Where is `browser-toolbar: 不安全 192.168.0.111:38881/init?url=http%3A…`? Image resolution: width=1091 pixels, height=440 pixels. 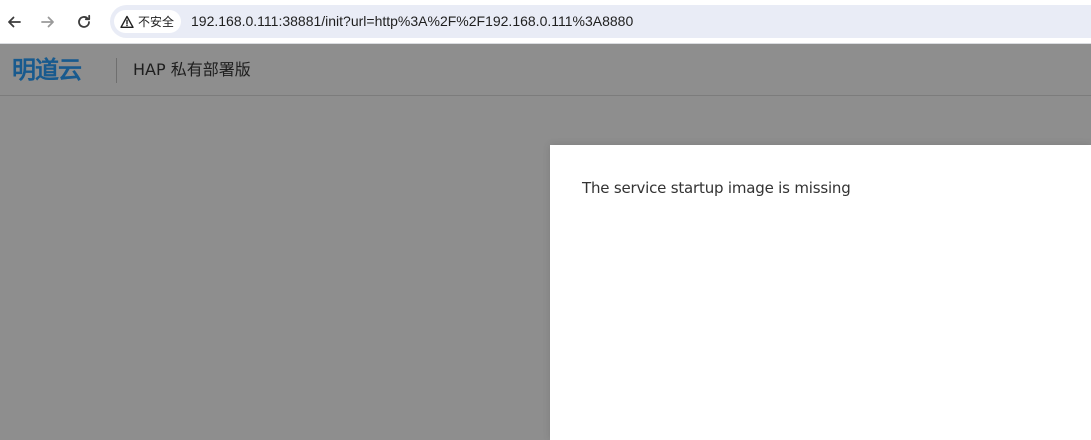 browser-toolbar: 不安全 192.168.0.111:38881/init?url=http%3A… is located at coordinates (545, 22).